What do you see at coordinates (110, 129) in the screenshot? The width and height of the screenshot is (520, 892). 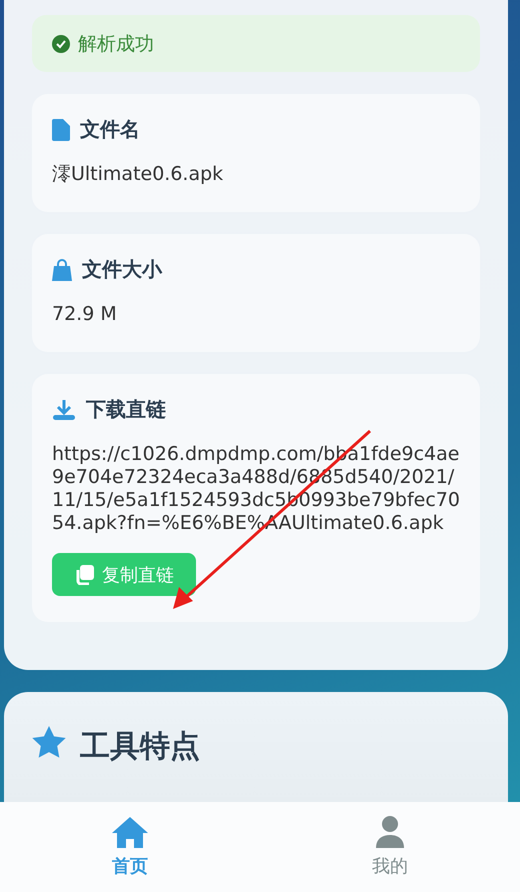 I see `card-title: 文件名` at bounding box center [110, 129].